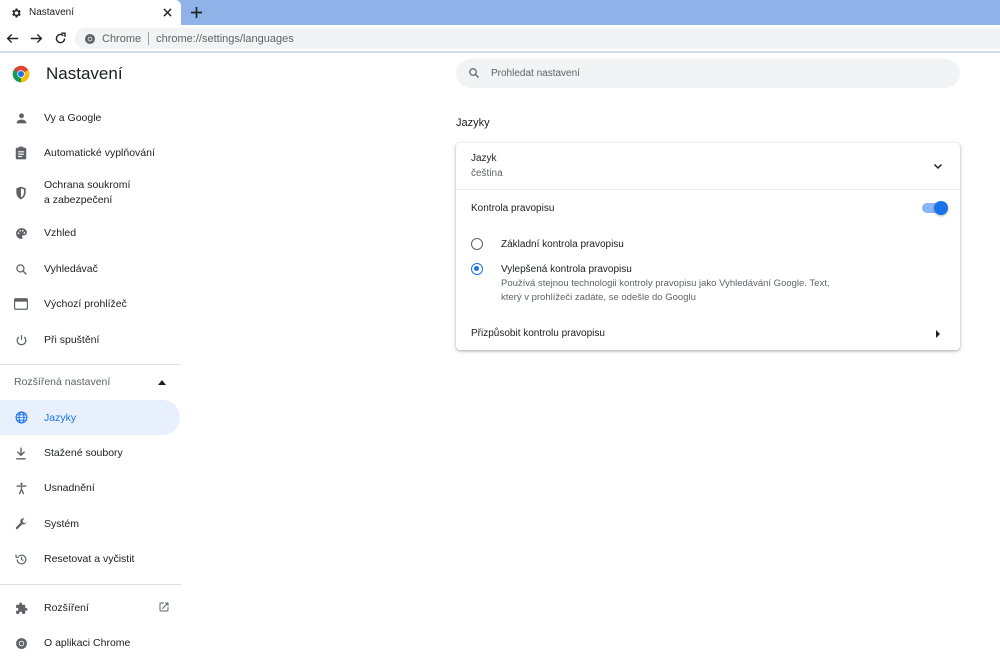  I want to click on download-icon, so click(21, 453).